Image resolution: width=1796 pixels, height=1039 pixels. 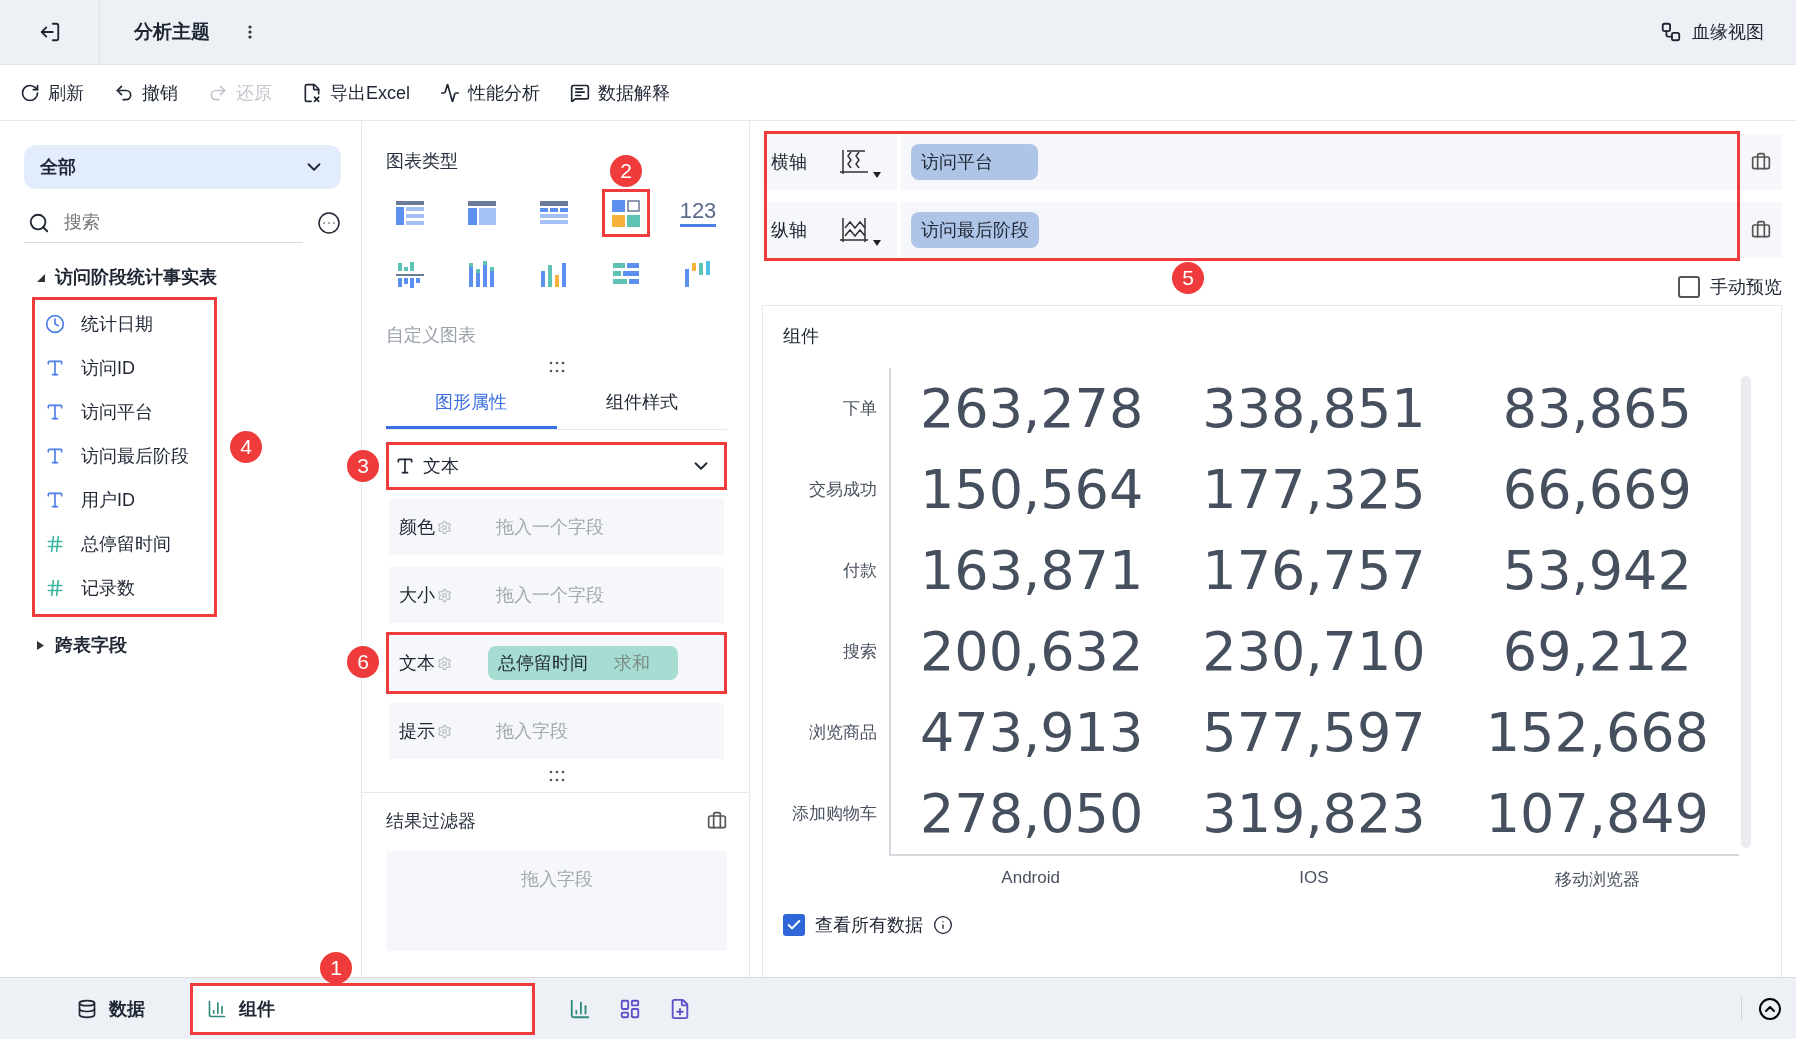 I want to click on more-options-icon, so click(x=329, y=223).